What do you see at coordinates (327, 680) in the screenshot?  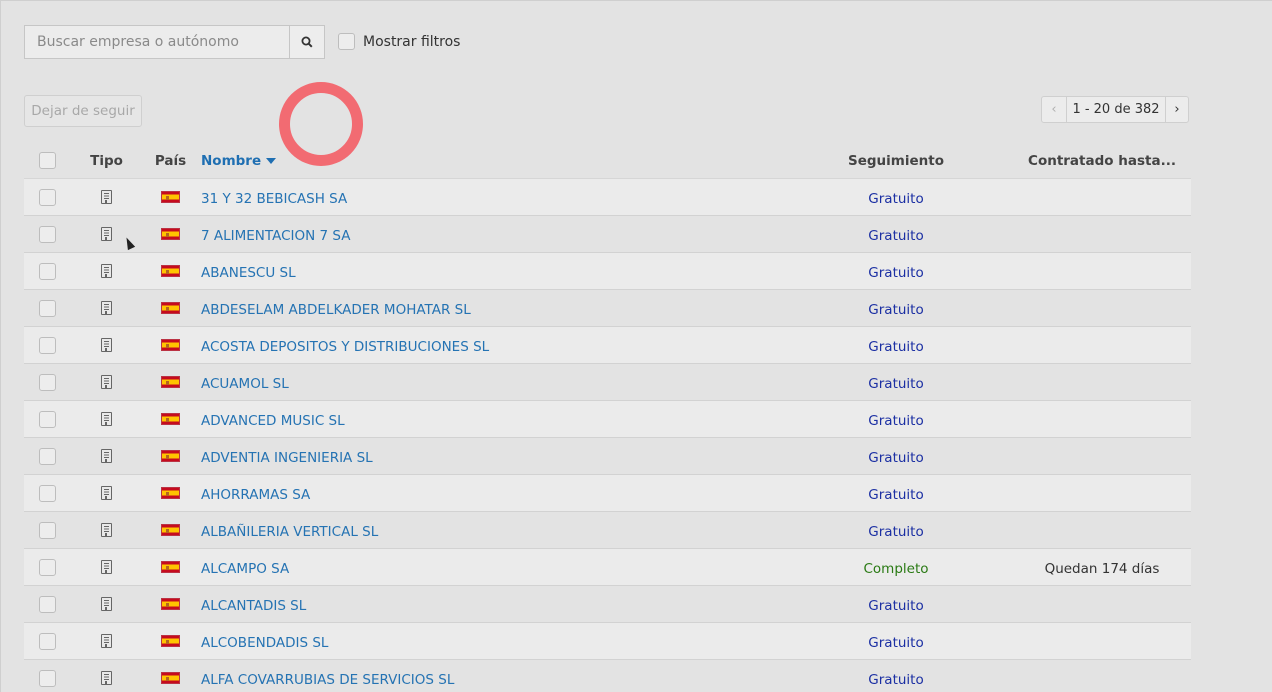 I see `company-name-link: ALFA COVARRUBIAS DE SERVICIOS SL` at bounding box center [327, 680].